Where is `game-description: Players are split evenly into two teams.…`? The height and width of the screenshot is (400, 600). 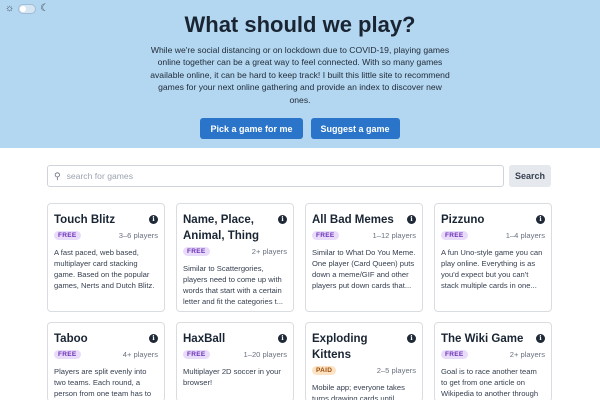
game-description: Players are split evenly into two teams.… is located at coordinates (103, 382).